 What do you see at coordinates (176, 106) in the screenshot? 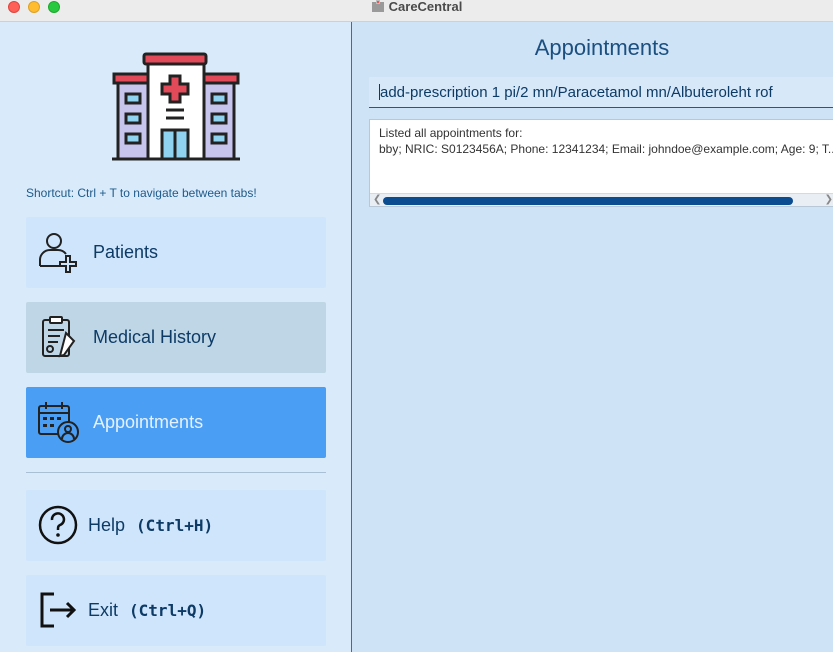
I see `hospital-logo-icon` at bounding box center [176, 106].